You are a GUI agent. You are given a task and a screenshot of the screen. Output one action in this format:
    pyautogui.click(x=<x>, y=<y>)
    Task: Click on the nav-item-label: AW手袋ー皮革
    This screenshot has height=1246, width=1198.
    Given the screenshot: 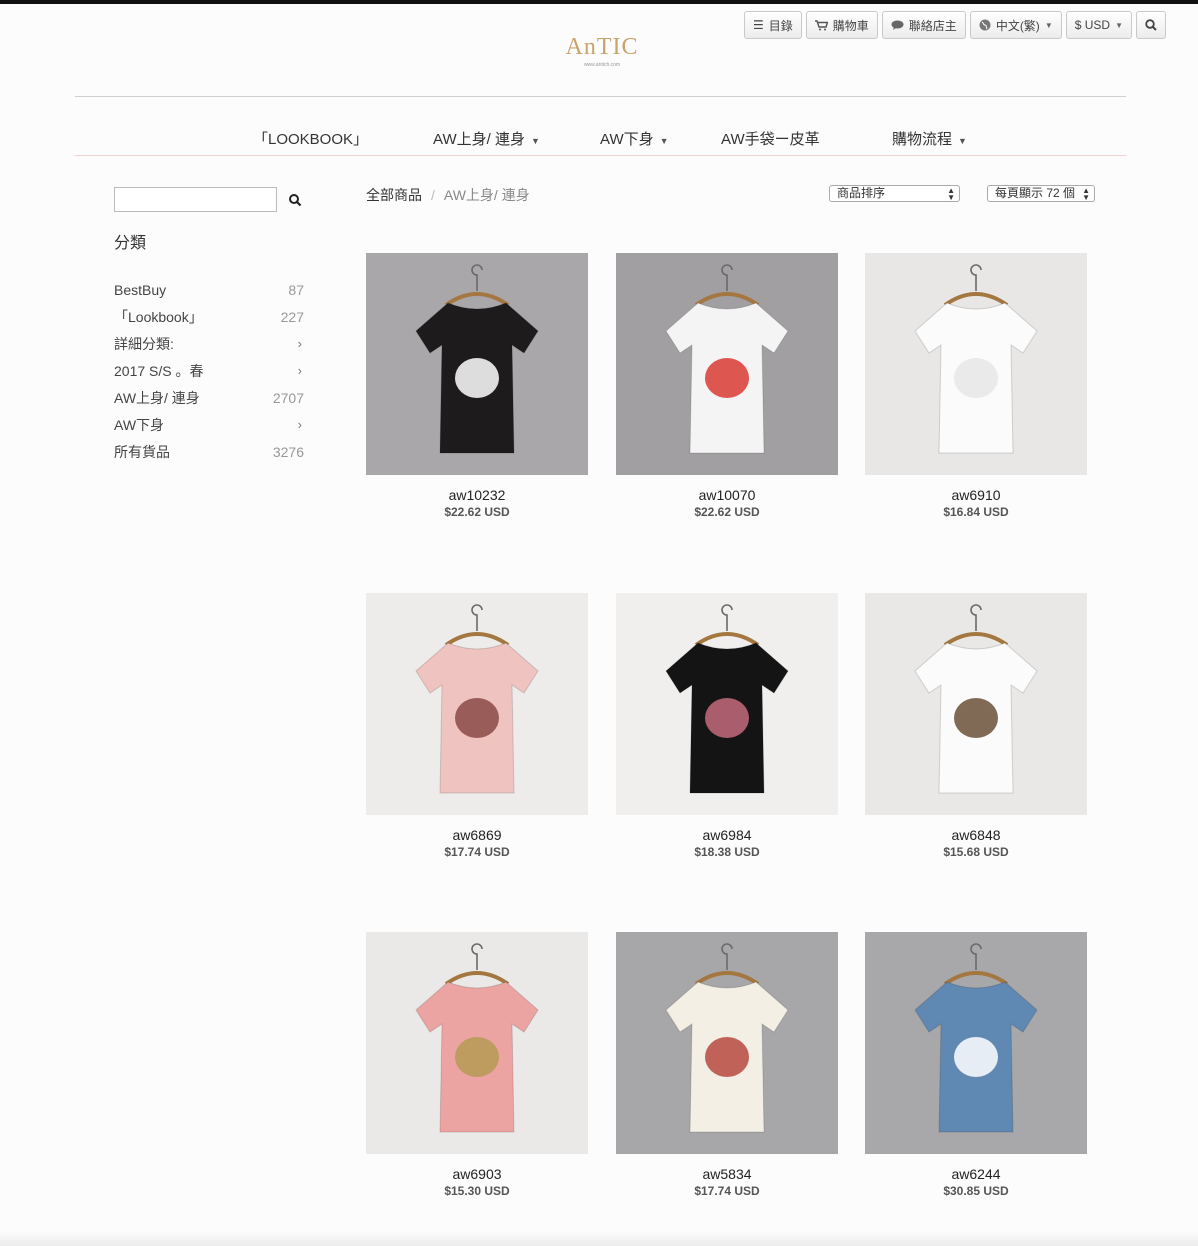 What is the action you would take?
    pyautogui.click(x=770, y=139)
    